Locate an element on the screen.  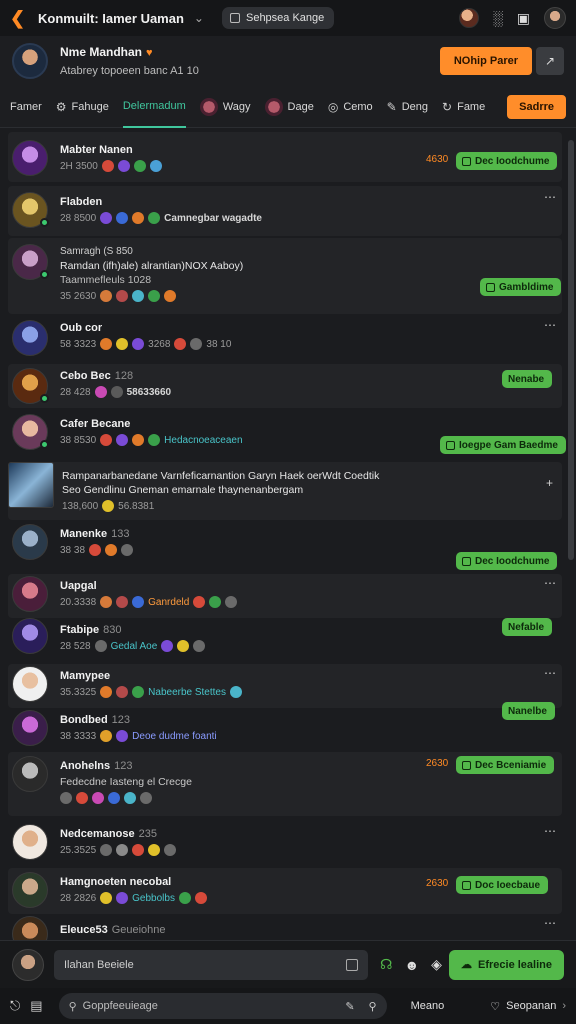
gamepad-icon: ◈ is located at coordinates (436, 964).